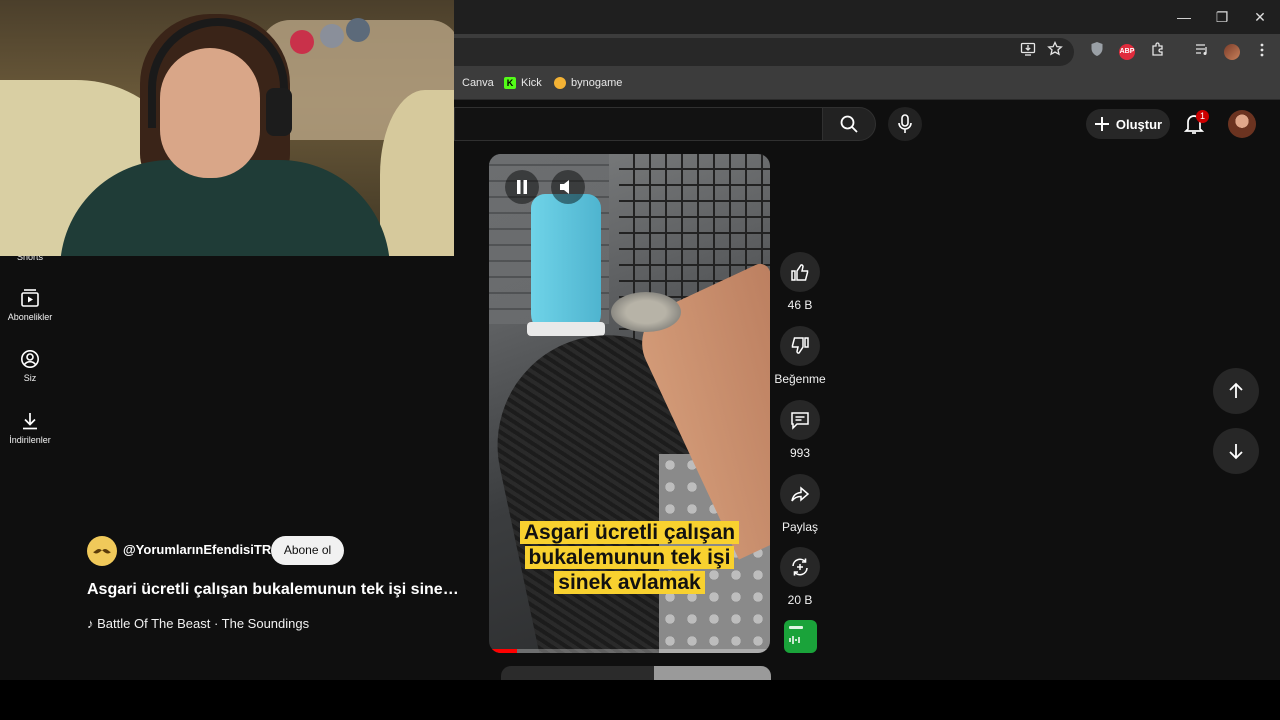 The image size is (1280, 720). I want to click on like-action: 46 B, so click(800, 282).